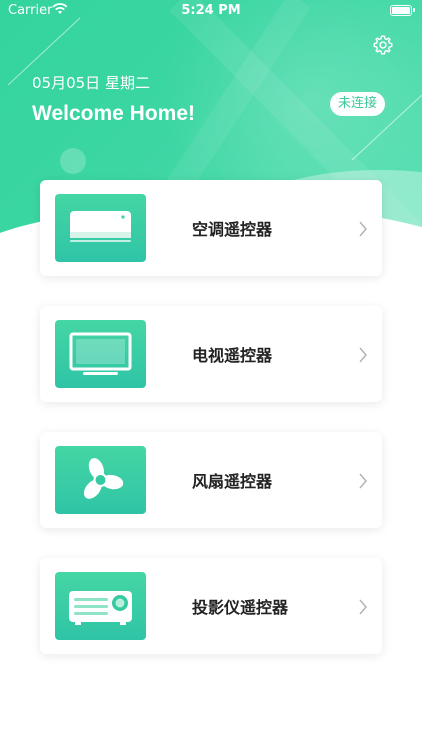 The image size is (422, 750). Describe the element at coordinates (73, 161) in the screenshot. I see `header-bubble` at that location.